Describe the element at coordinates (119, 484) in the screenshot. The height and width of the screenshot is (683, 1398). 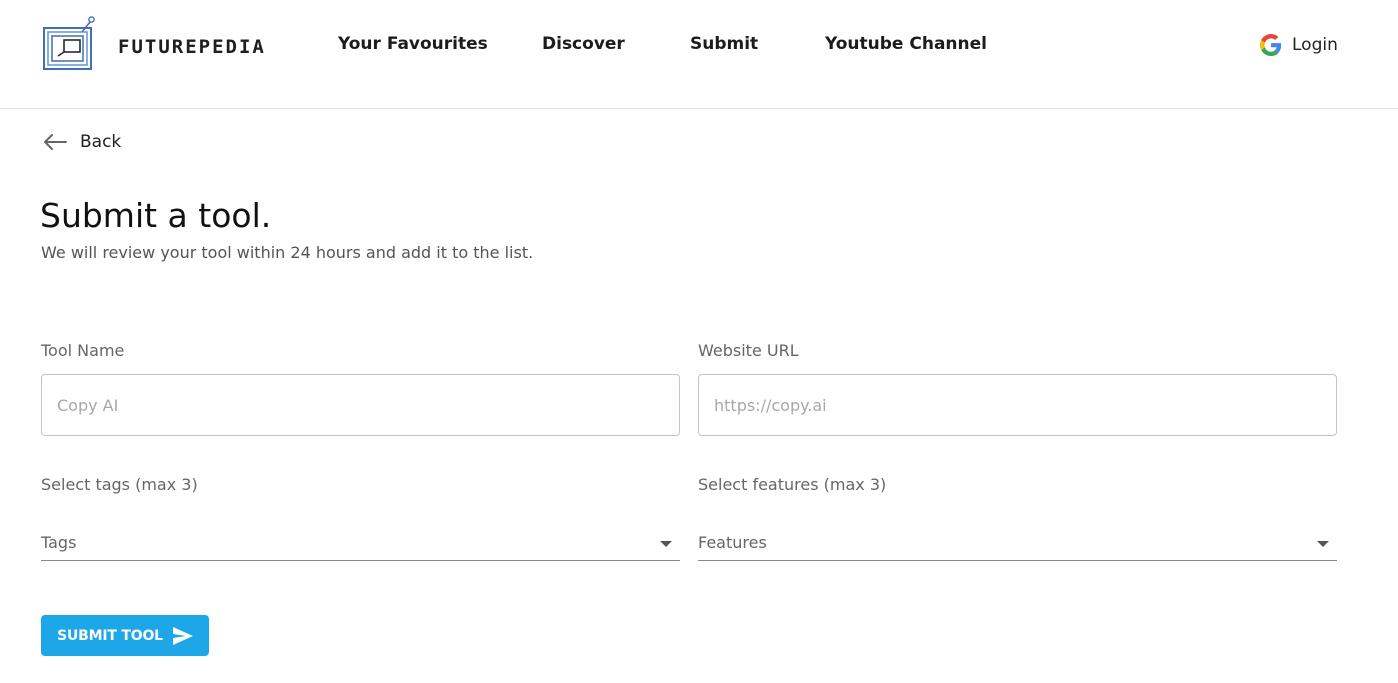
I see `tags-label: Select tags (max 3)` at that location.